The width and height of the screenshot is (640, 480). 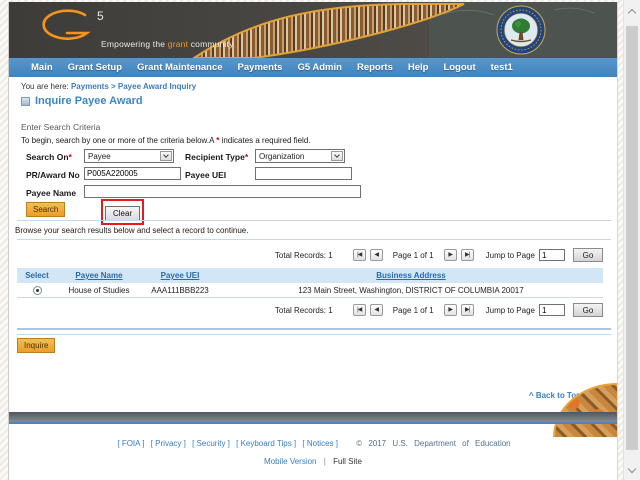 I want to click on nav-item-username: test1, so click(x=502, y=67).